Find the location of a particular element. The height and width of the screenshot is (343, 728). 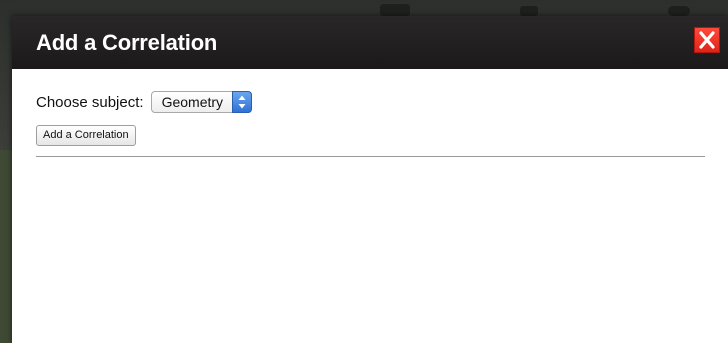

close-button is located at coordinates (707, 40).